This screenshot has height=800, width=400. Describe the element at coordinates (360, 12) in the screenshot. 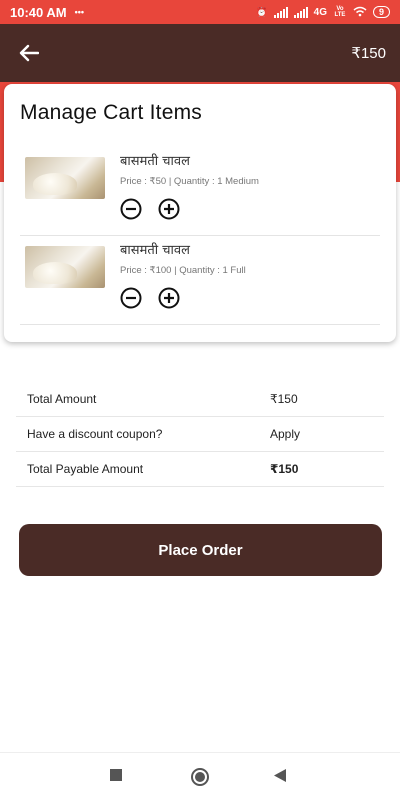

I see `wifi-icon` at that location.